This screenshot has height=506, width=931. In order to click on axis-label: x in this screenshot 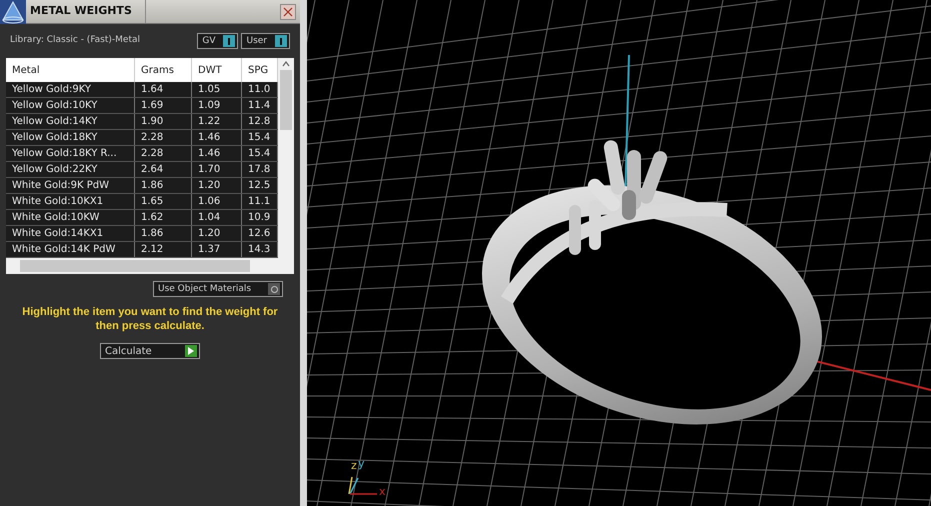, I will do `click(382, 491)`.